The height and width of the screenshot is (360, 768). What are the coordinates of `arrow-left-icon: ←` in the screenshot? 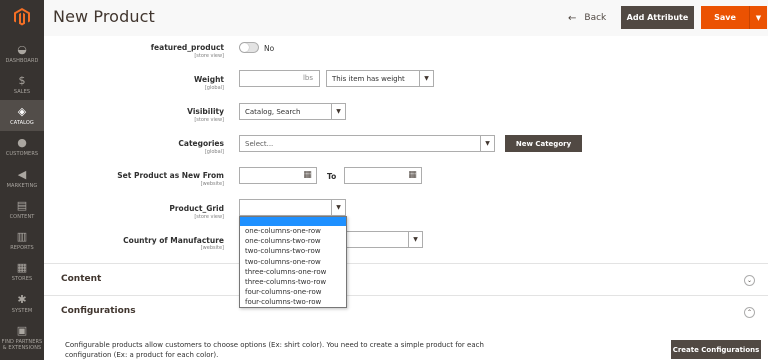 It's located at (572, 18).